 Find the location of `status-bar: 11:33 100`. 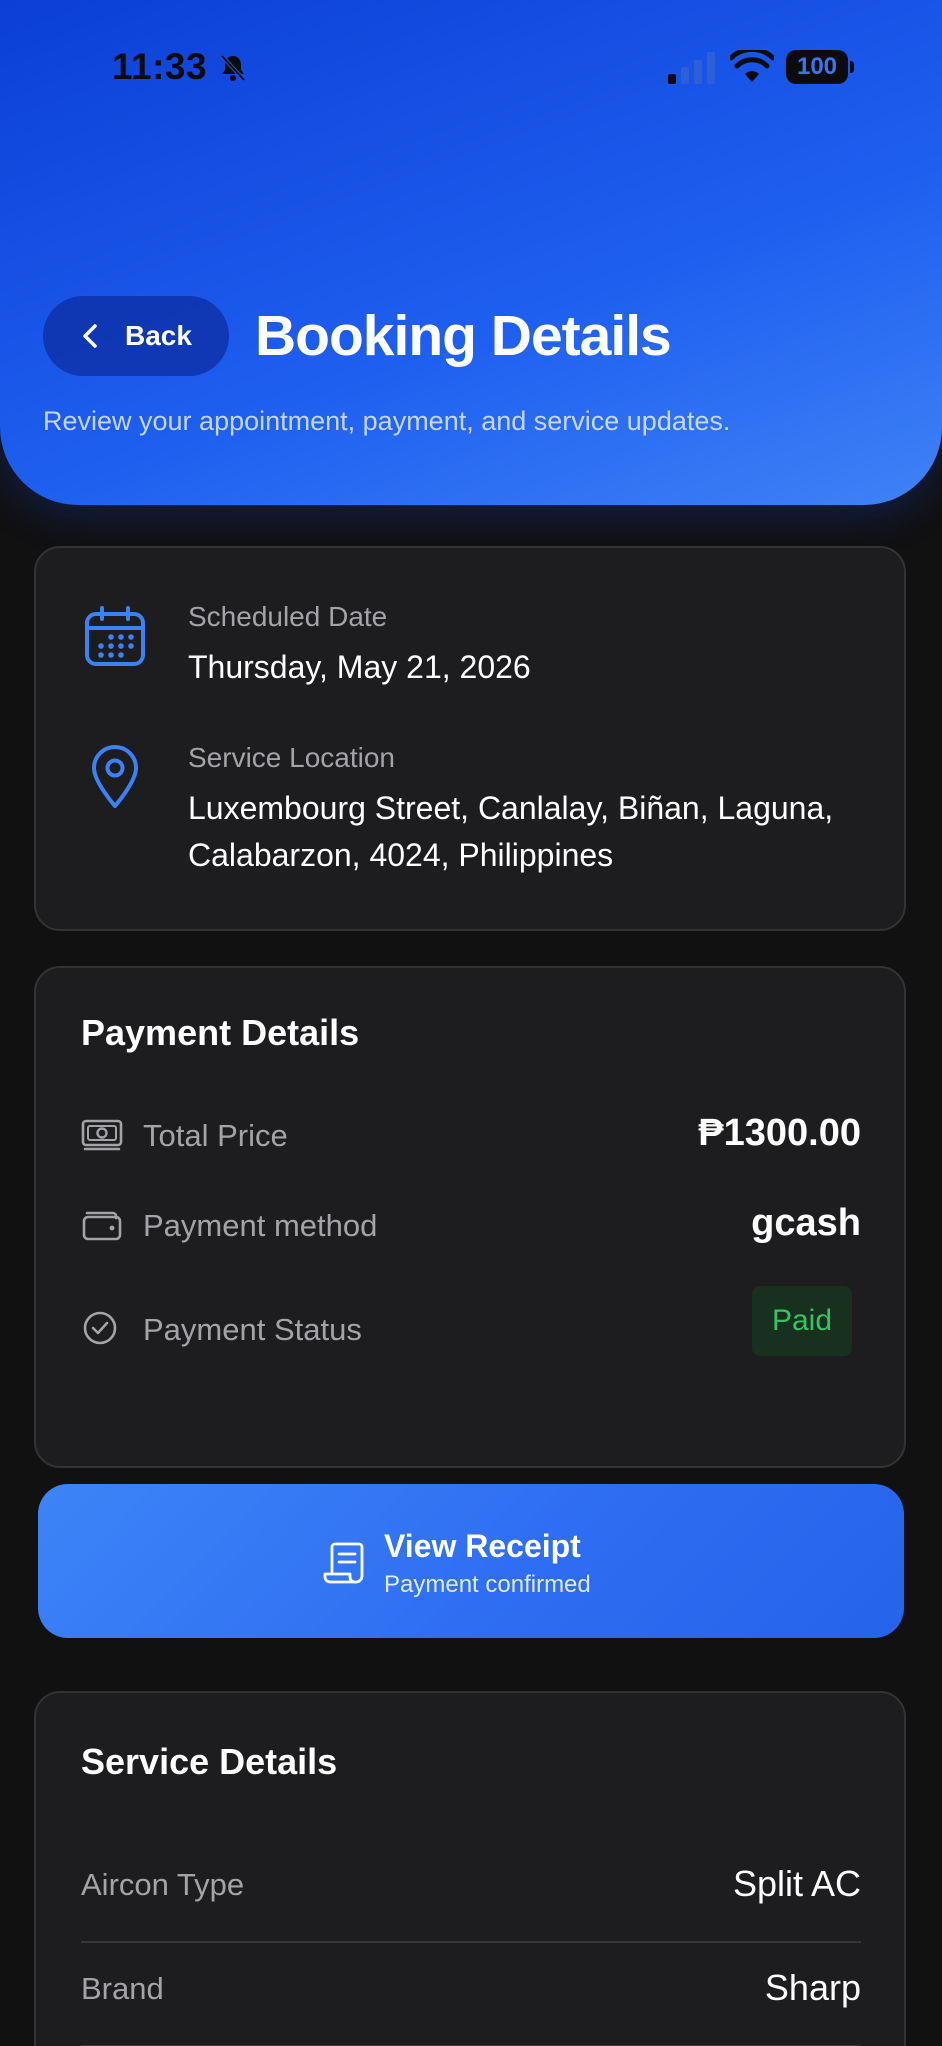

status-bar: 11:33 100 is located at coordinates (471, 70).